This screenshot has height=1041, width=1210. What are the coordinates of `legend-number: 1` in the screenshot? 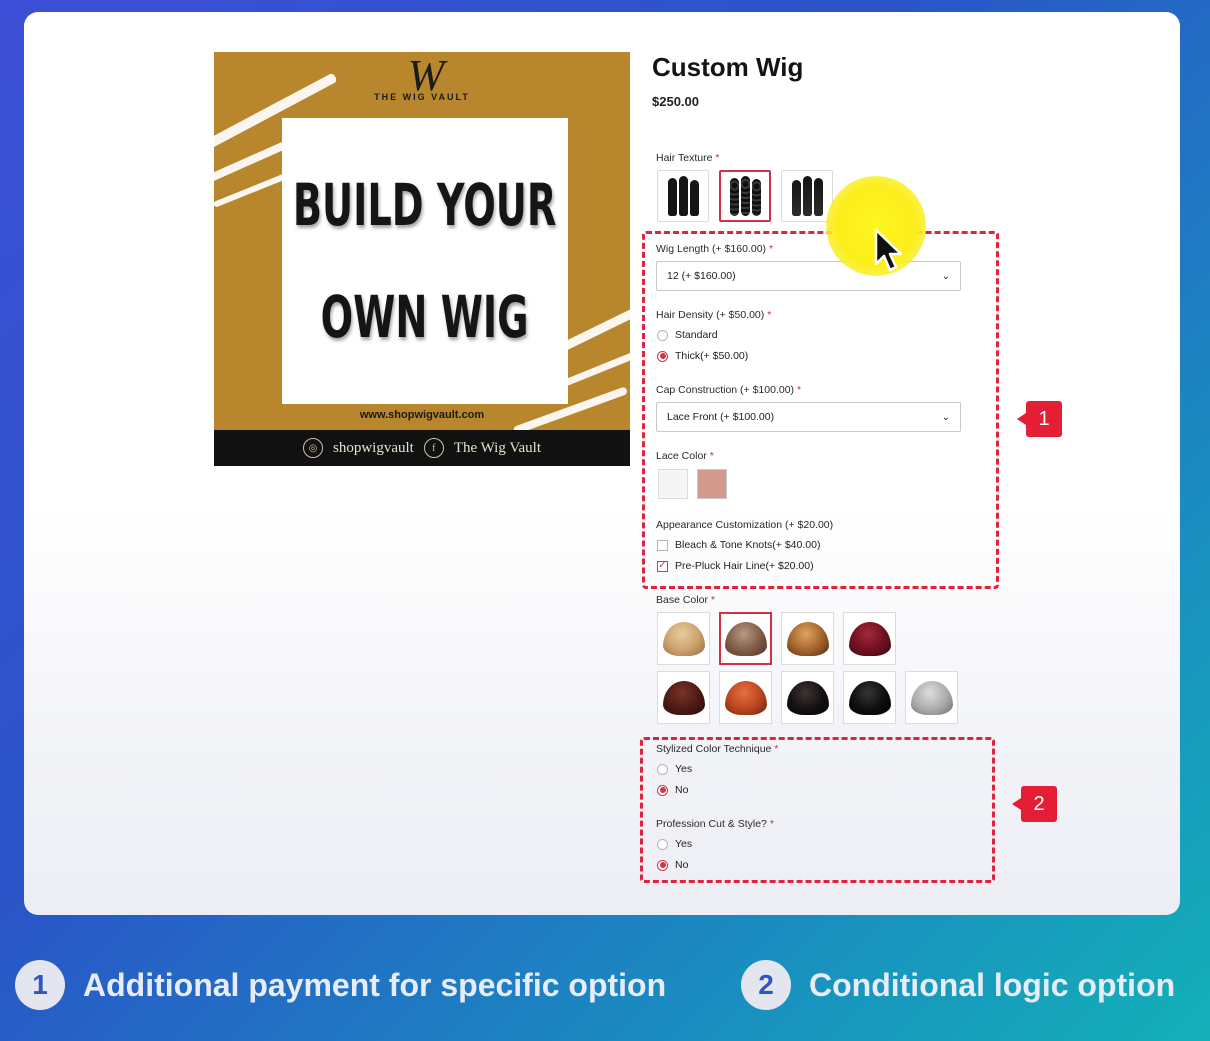 It's located at (40, 985).